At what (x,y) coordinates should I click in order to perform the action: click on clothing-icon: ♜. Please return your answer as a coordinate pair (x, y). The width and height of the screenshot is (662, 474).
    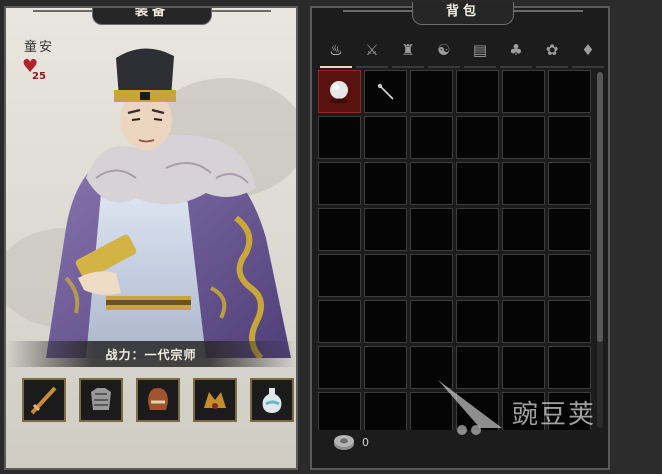
    Looking at the image, I should click on (408, 50).